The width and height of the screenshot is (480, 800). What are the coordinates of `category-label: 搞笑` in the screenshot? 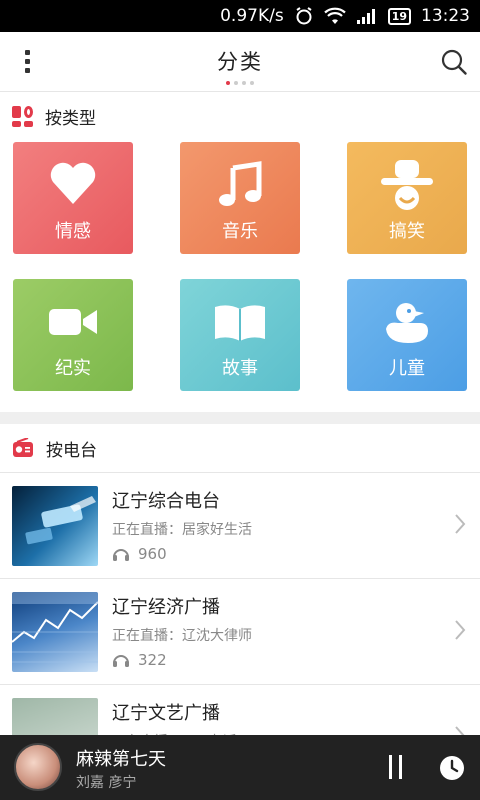 It's located at (407, 231).